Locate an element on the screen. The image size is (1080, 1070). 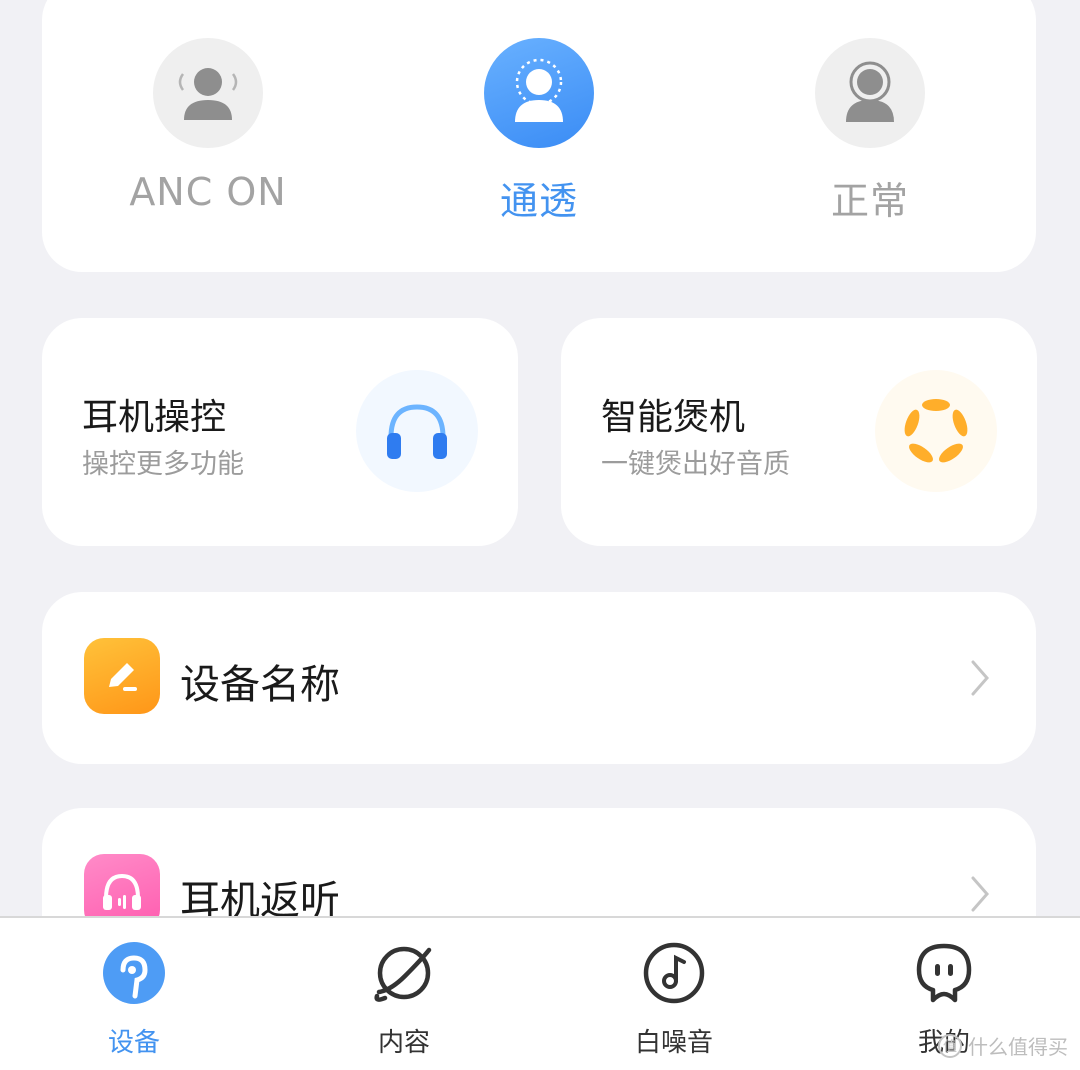
watermark-text: 什么值得买 is located at coordinates (1018, 1047).